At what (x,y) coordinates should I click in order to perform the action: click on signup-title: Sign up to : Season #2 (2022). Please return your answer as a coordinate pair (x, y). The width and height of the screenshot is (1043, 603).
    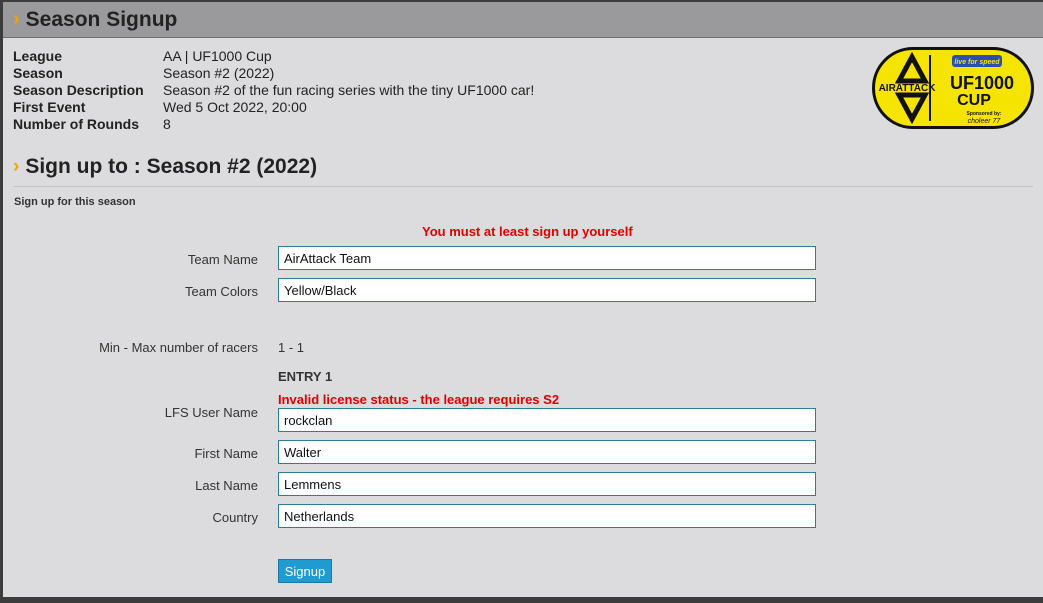
    Looking at the image, I should click on (171, 166).